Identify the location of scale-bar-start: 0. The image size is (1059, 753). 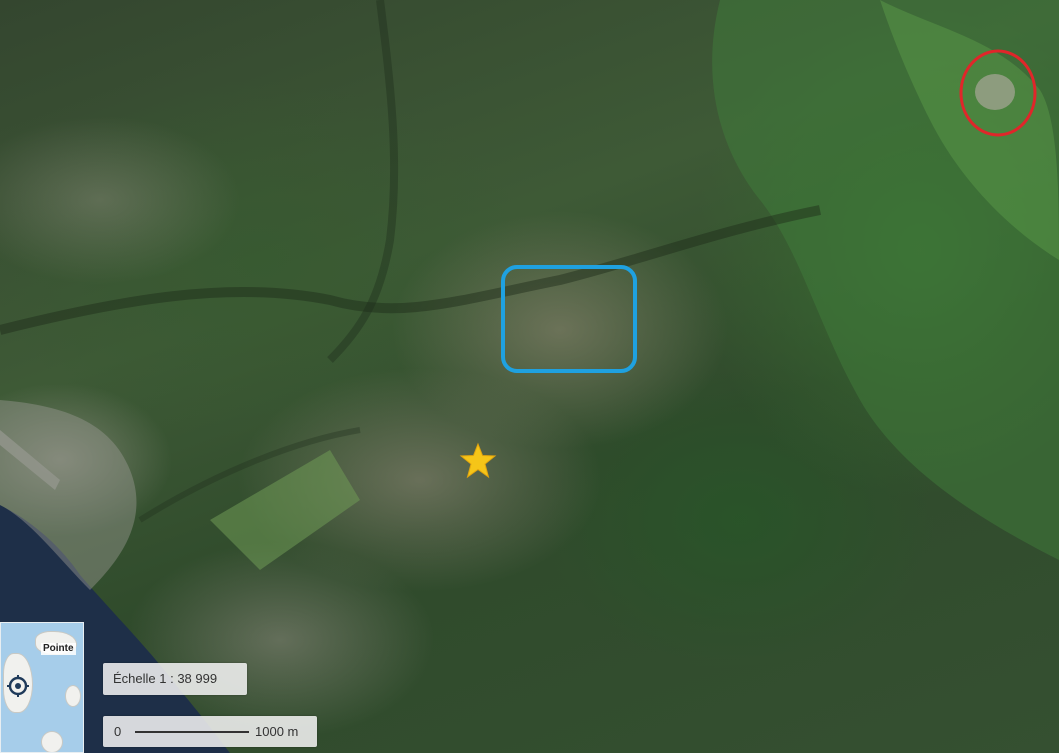
(118, 731).